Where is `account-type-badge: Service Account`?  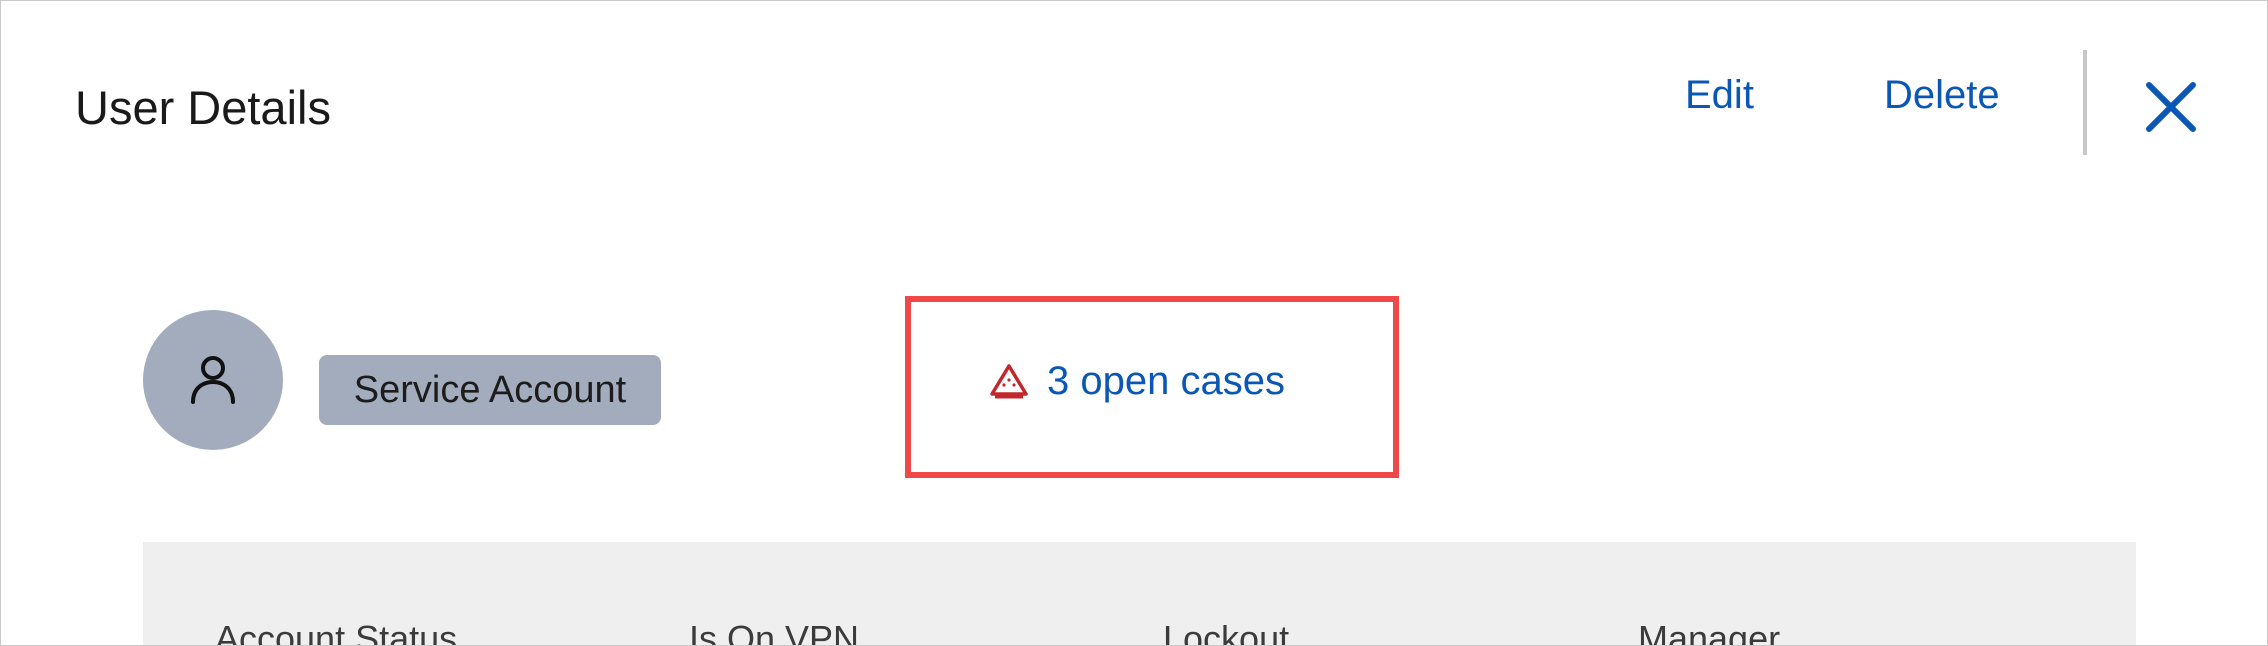
account-type-badge: Service Account is located at coordinates (490, 390).